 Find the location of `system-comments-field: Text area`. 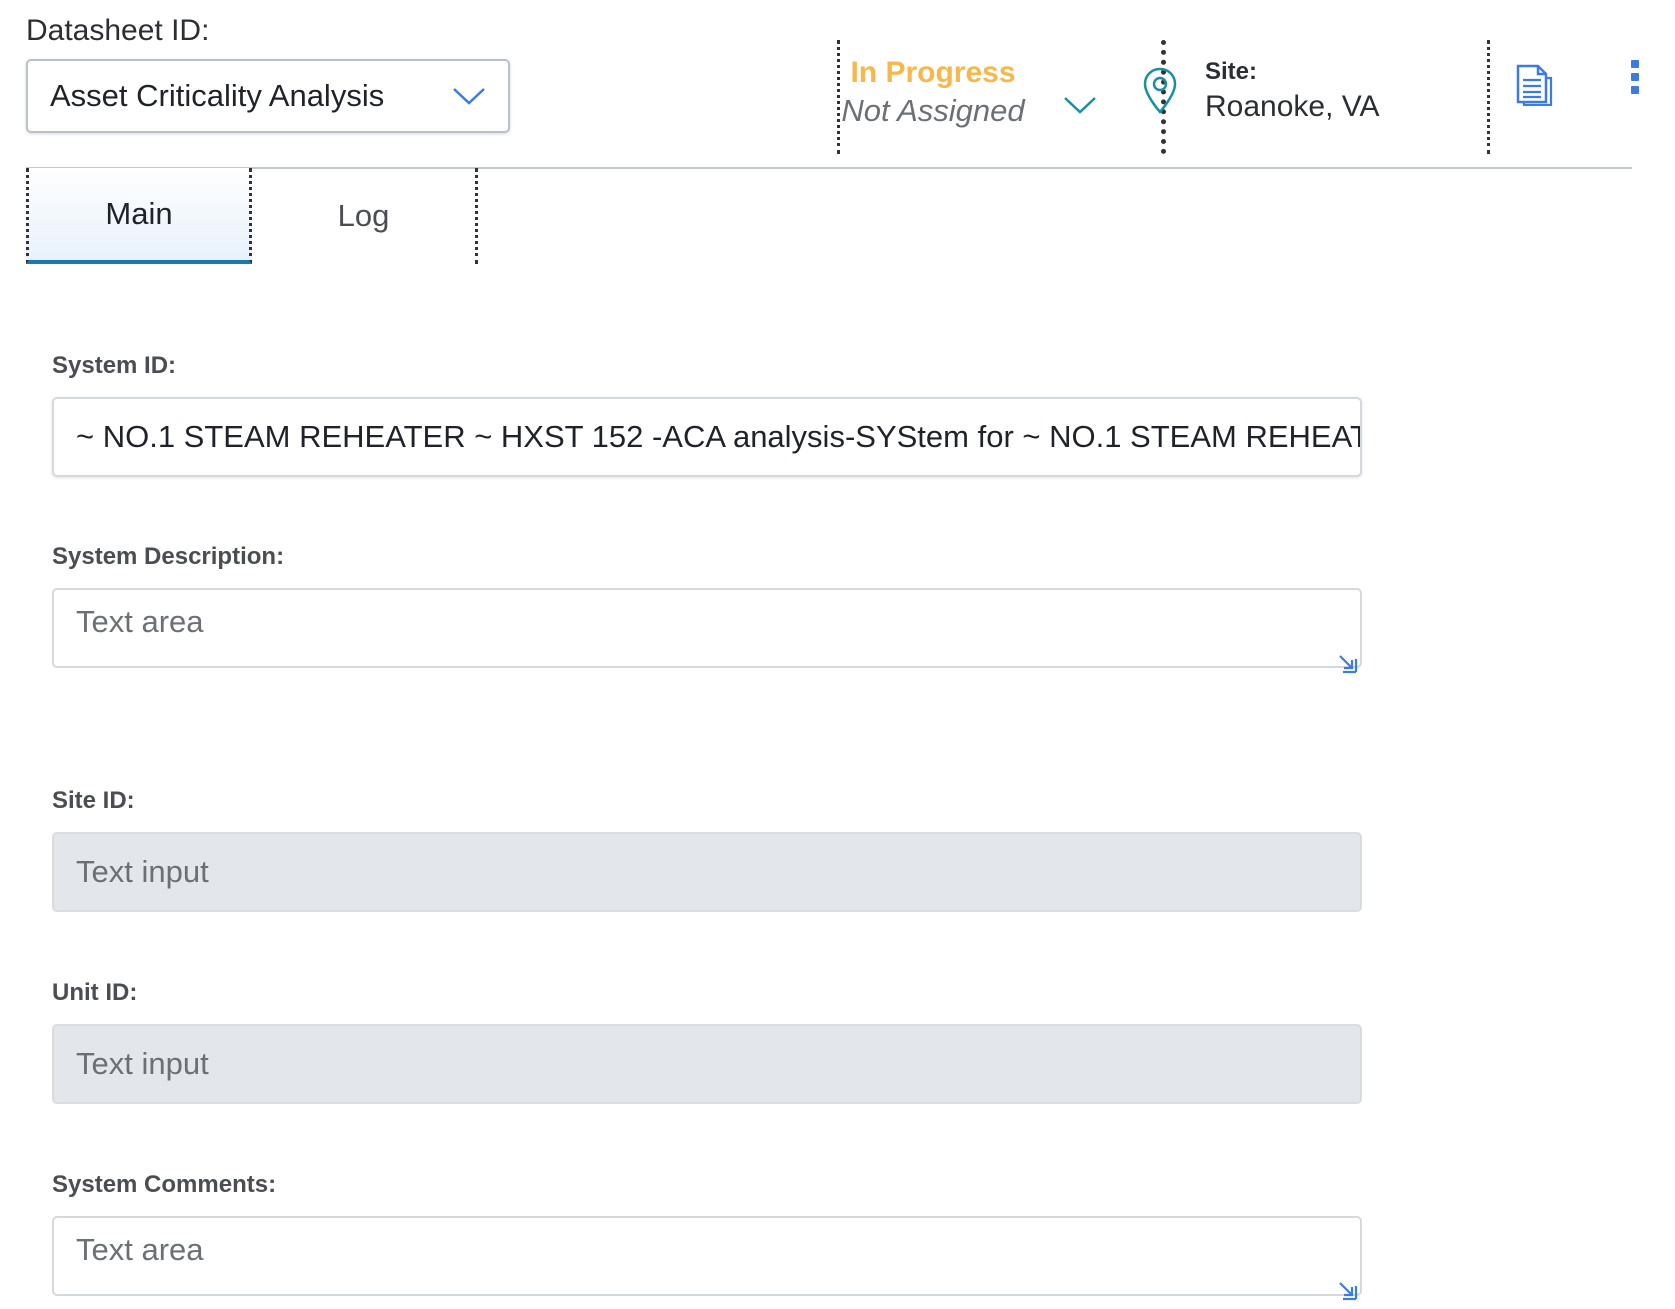

system-comments-field: Text area is located at coordinates (707, 1256).